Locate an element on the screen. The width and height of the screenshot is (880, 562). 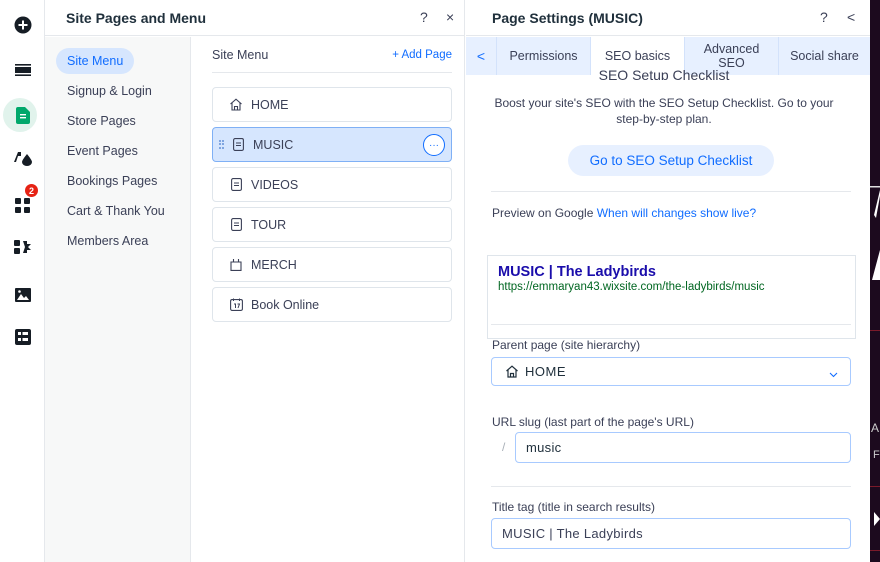
cms-icon is located at coordinates (22, 337).